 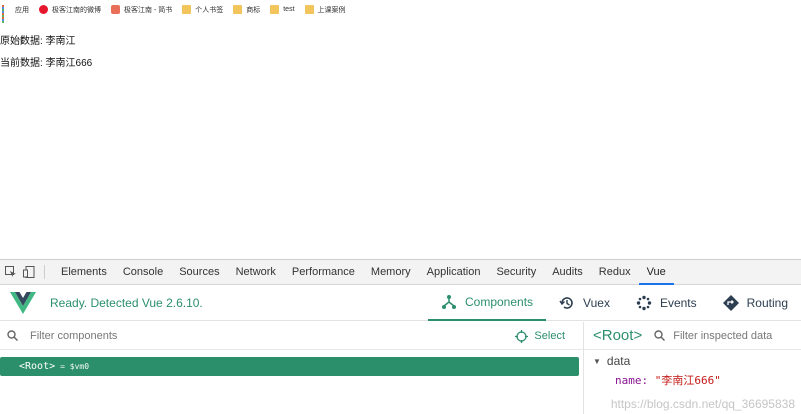 I want to click on component-tree-root-row: <Root> = $vm0, so click(x=289, y=366).